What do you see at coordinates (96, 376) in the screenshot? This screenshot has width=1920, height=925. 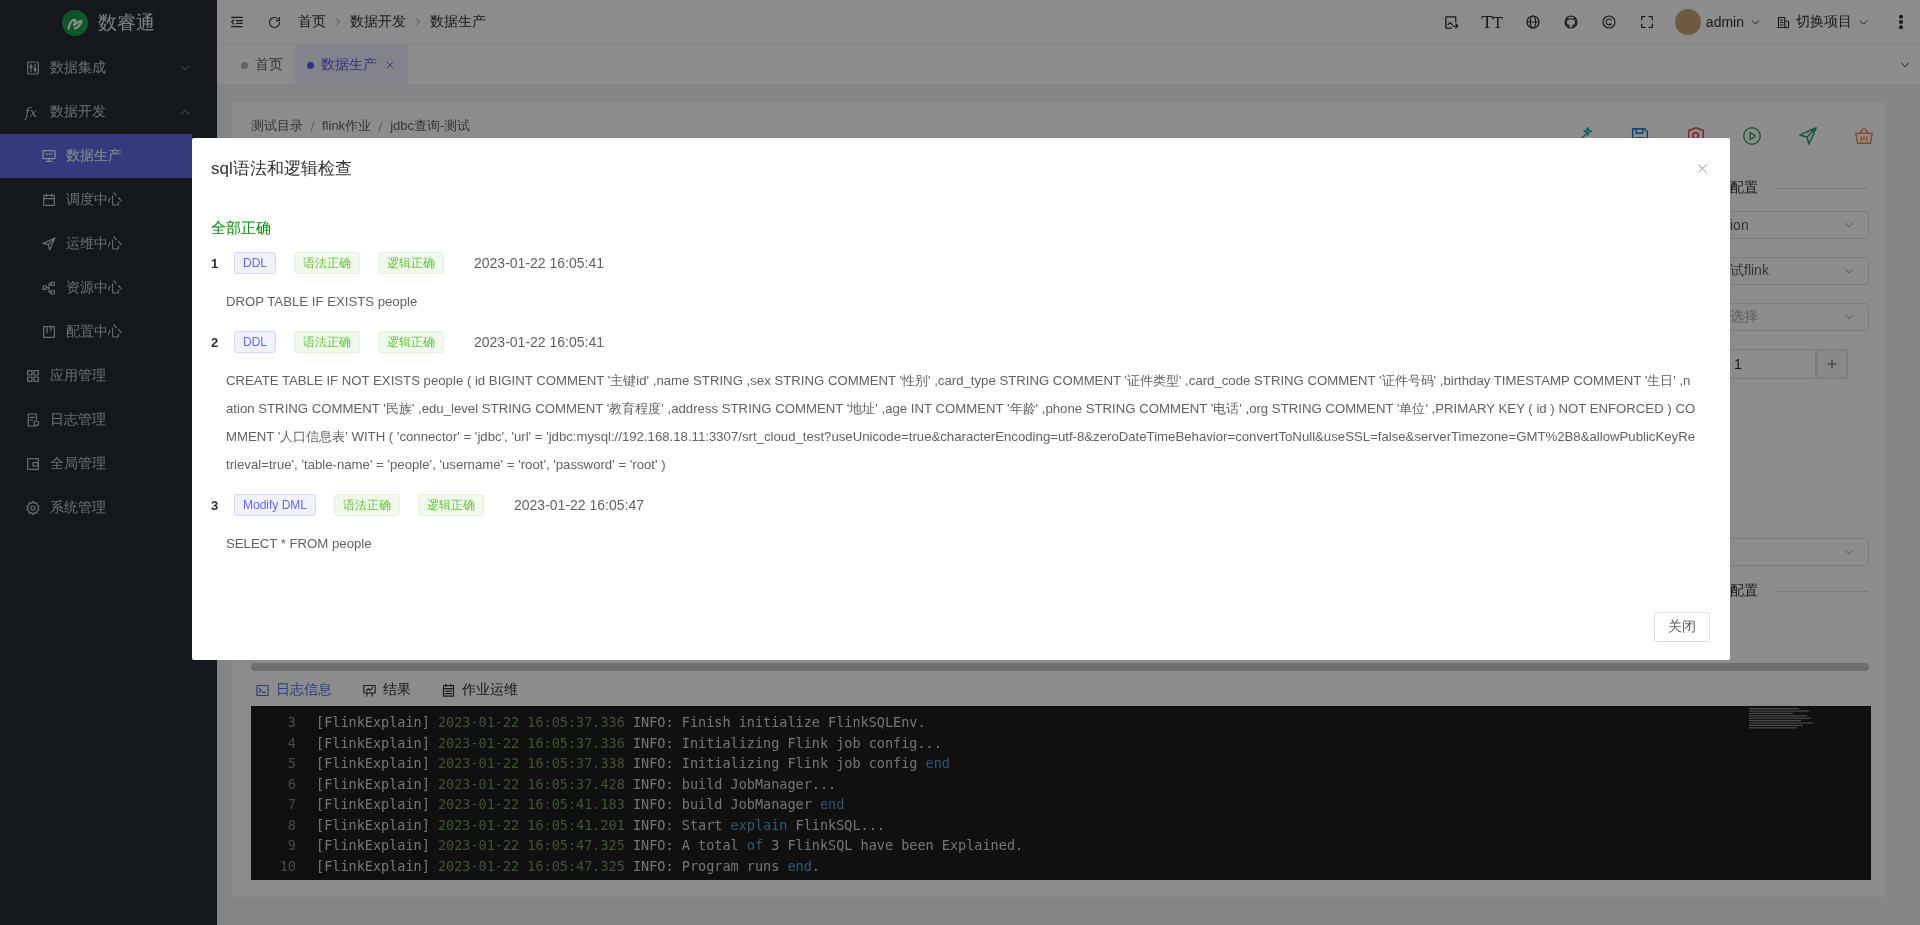 I see `sidebar-item: 应用管理` at bounding box center [96, 376].